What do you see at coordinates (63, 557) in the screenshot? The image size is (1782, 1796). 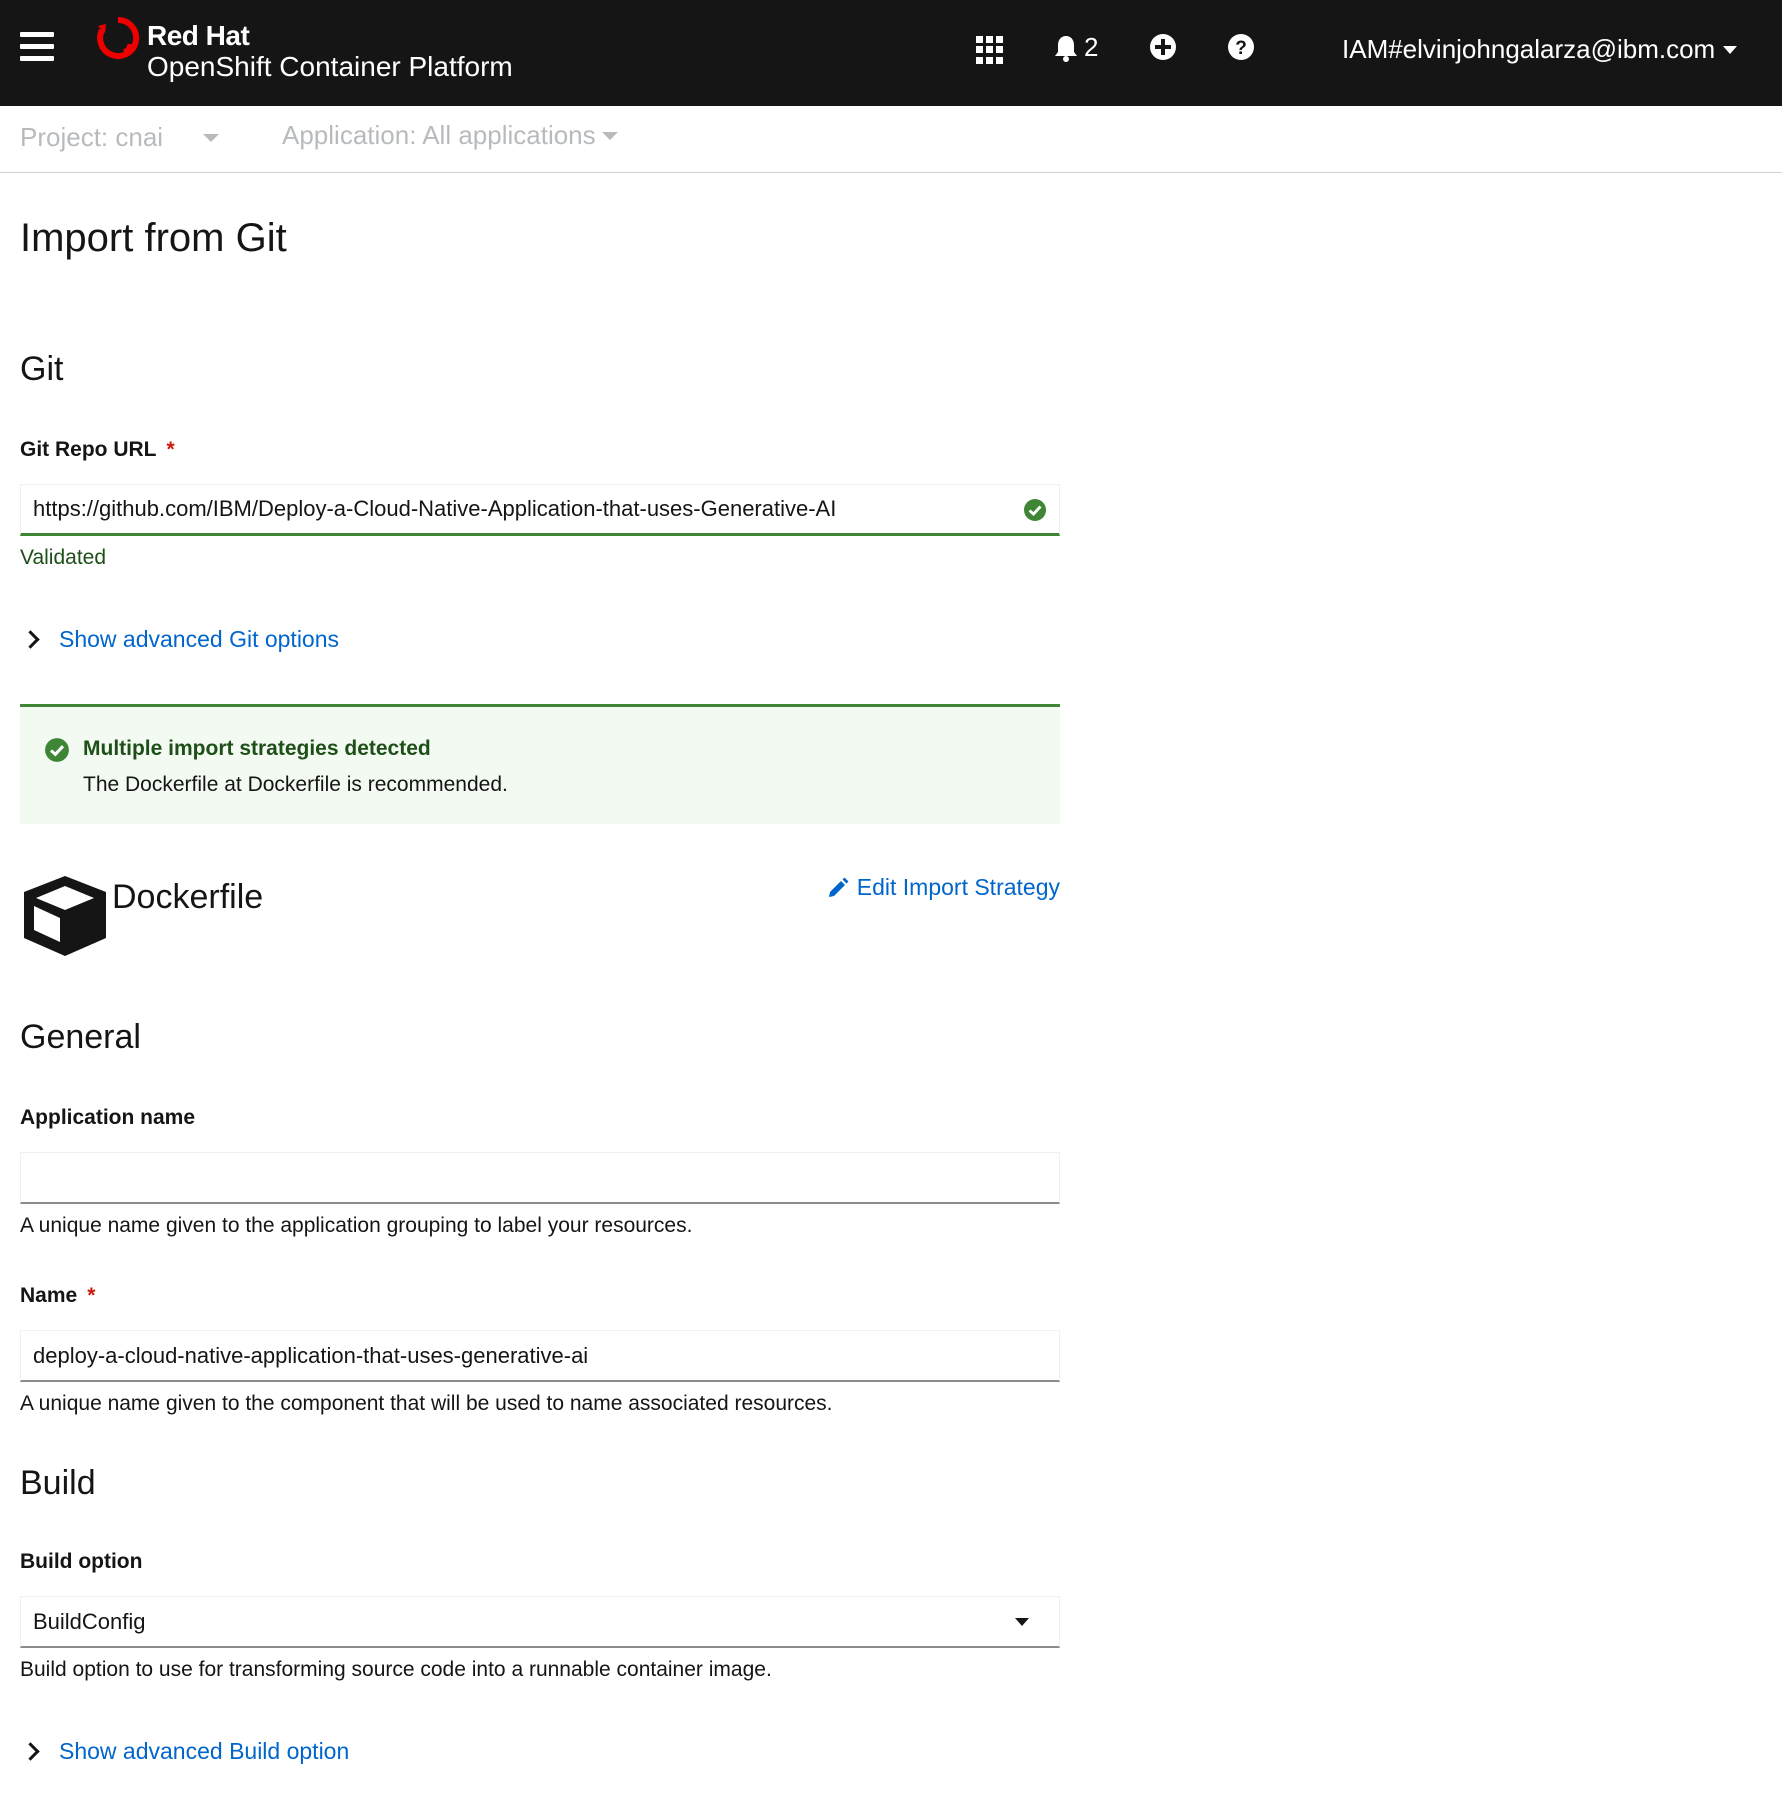 I see `validation-message: Validated` at bounding box center [63, 557].